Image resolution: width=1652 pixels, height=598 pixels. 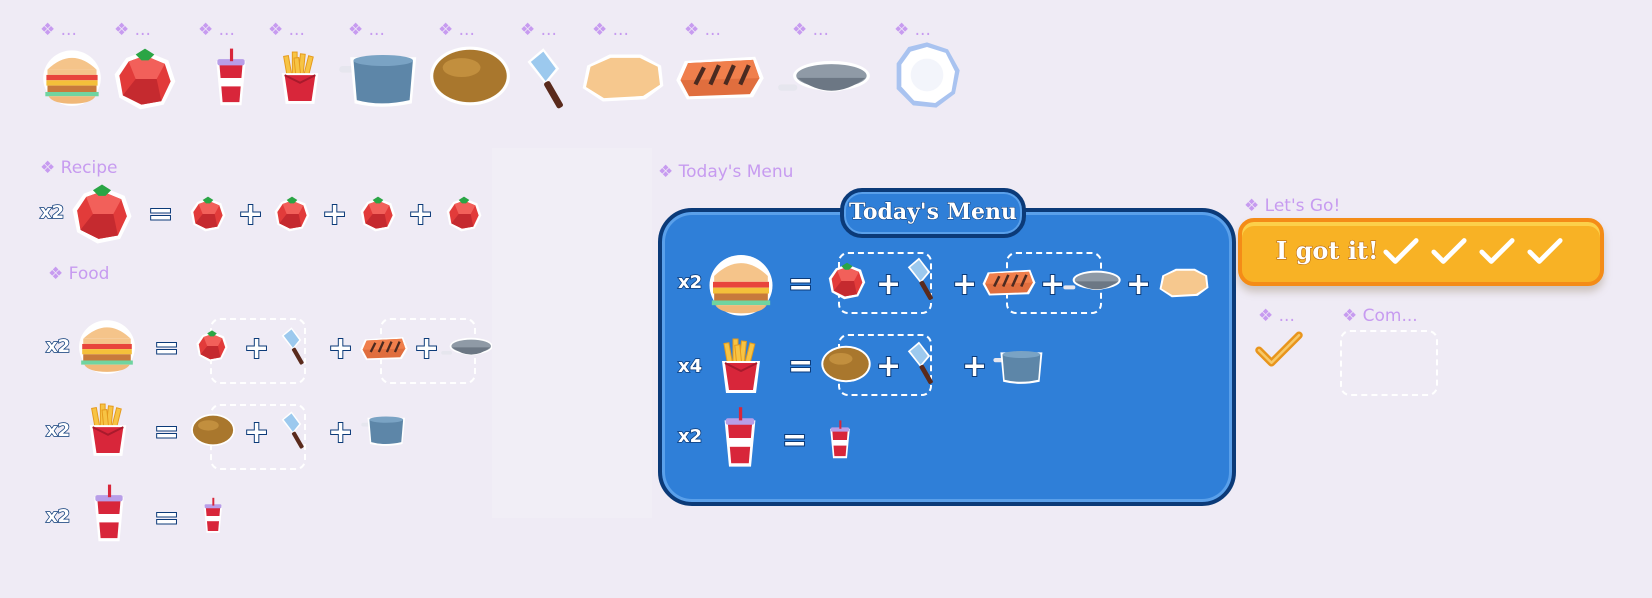 What do you see at coordinates (1279, 349) in the screenshot?
I see `checkmark-icon` at bounding box center [1279, 349].